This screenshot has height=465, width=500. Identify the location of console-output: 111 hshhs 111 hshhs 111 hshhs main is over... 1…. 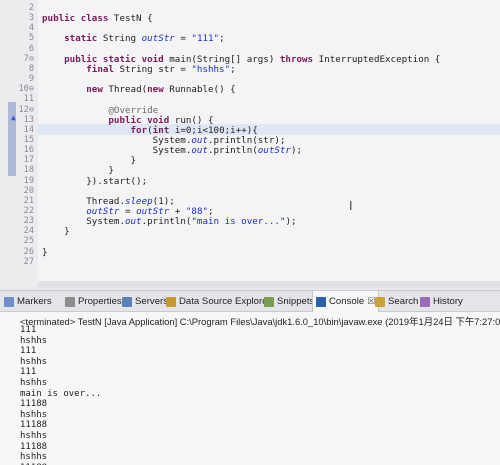
(60, 395).